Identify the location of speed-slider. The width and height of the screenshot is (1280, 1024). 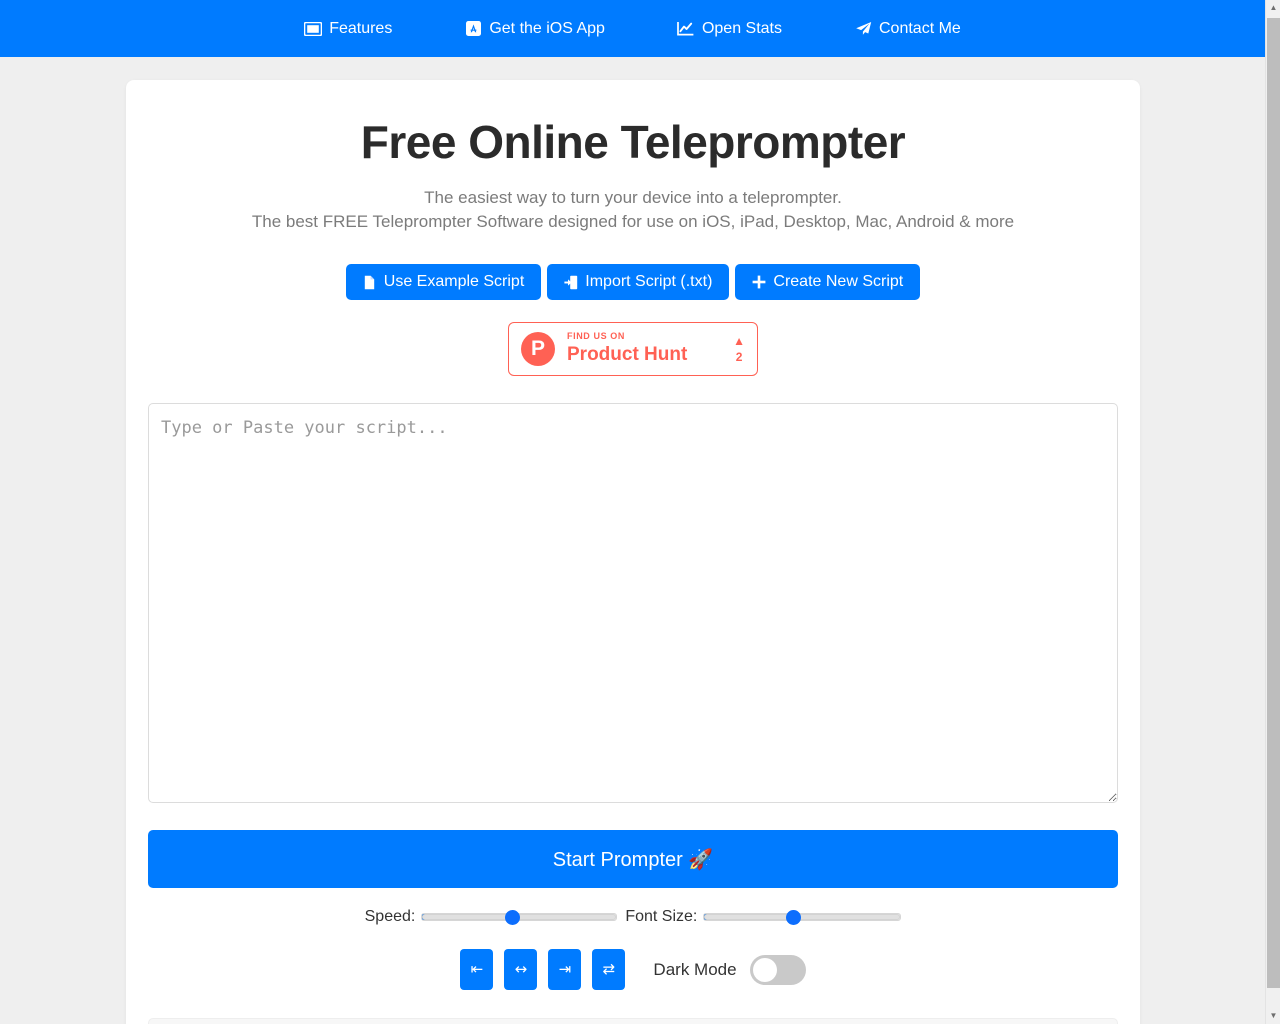
(519, 917).